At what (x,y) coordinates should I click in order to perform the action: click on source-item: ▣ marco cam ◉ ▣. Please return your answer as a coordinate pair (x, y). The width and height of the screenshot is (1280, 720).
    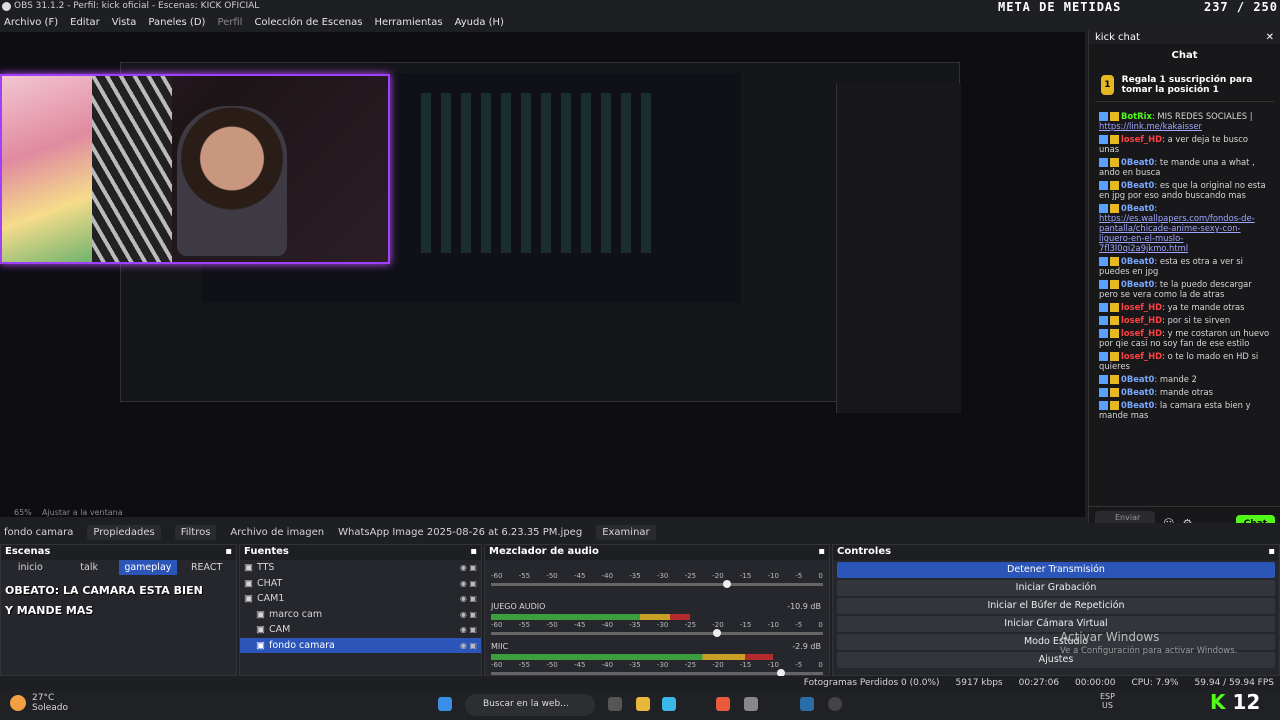
    Looking at the image, I should click on (360, 615).